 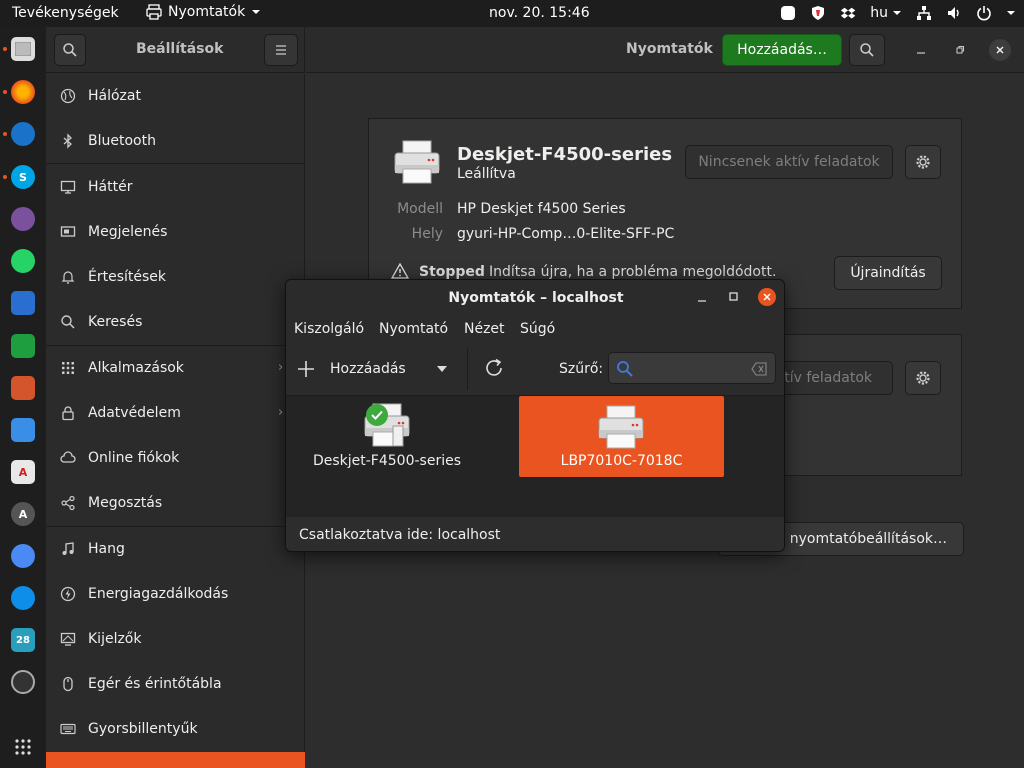 I want to click on dialog-titlebar: Nyomtatók – localhost, so click(x=535, y=298).